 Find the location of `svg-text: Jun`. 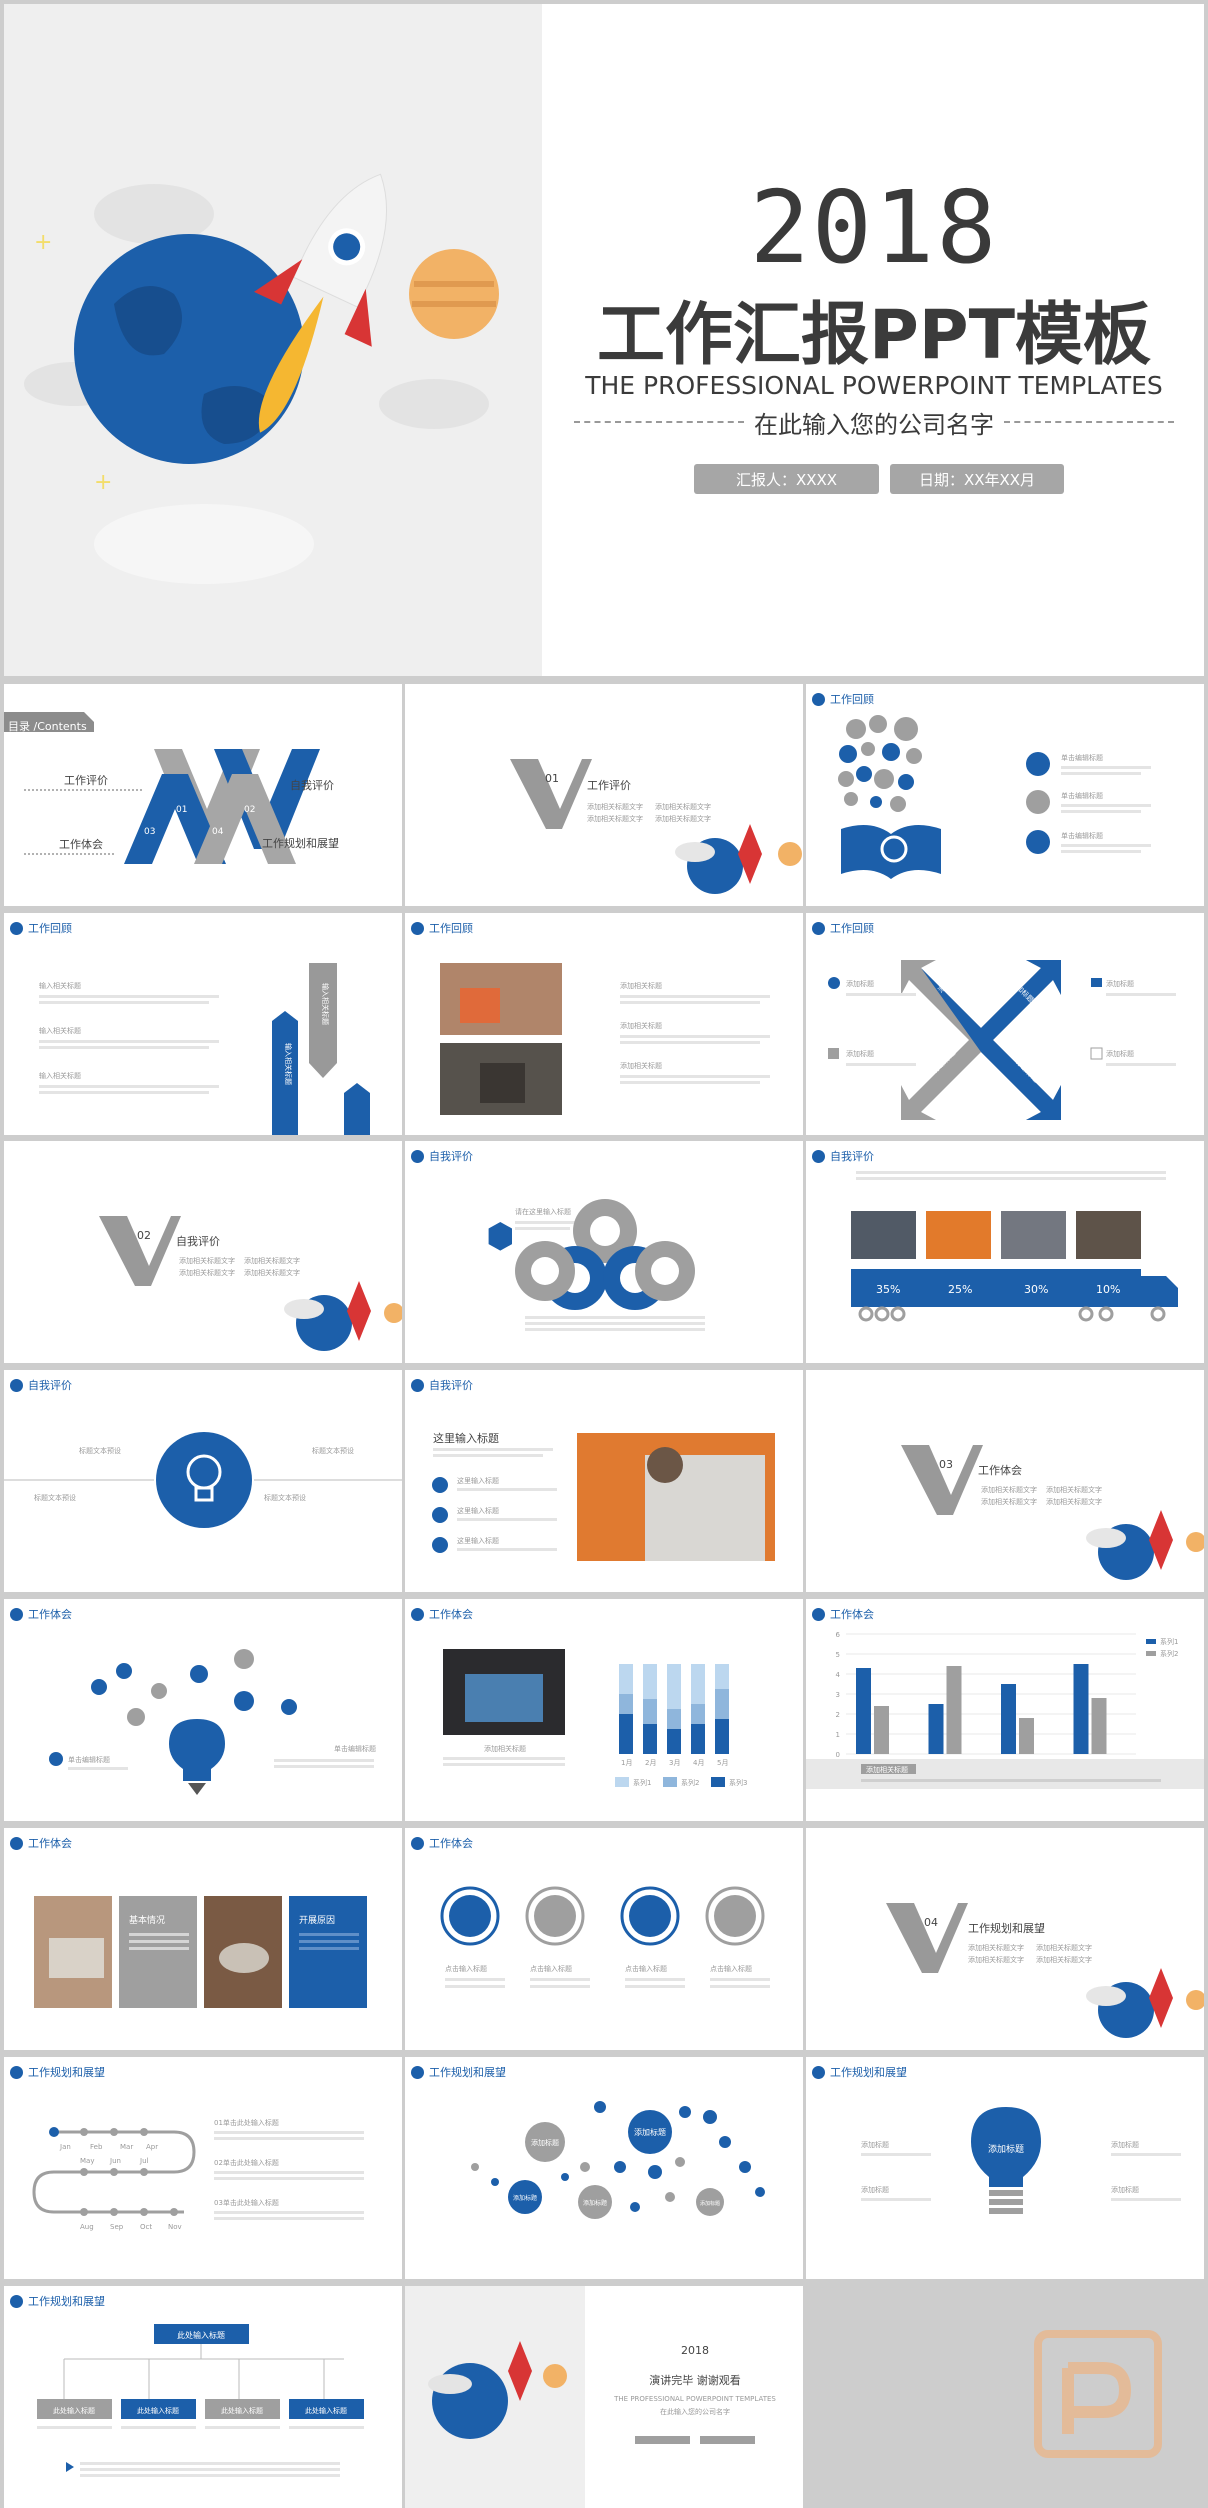

svg-text: Jun is located at coordinates (115, 2161).